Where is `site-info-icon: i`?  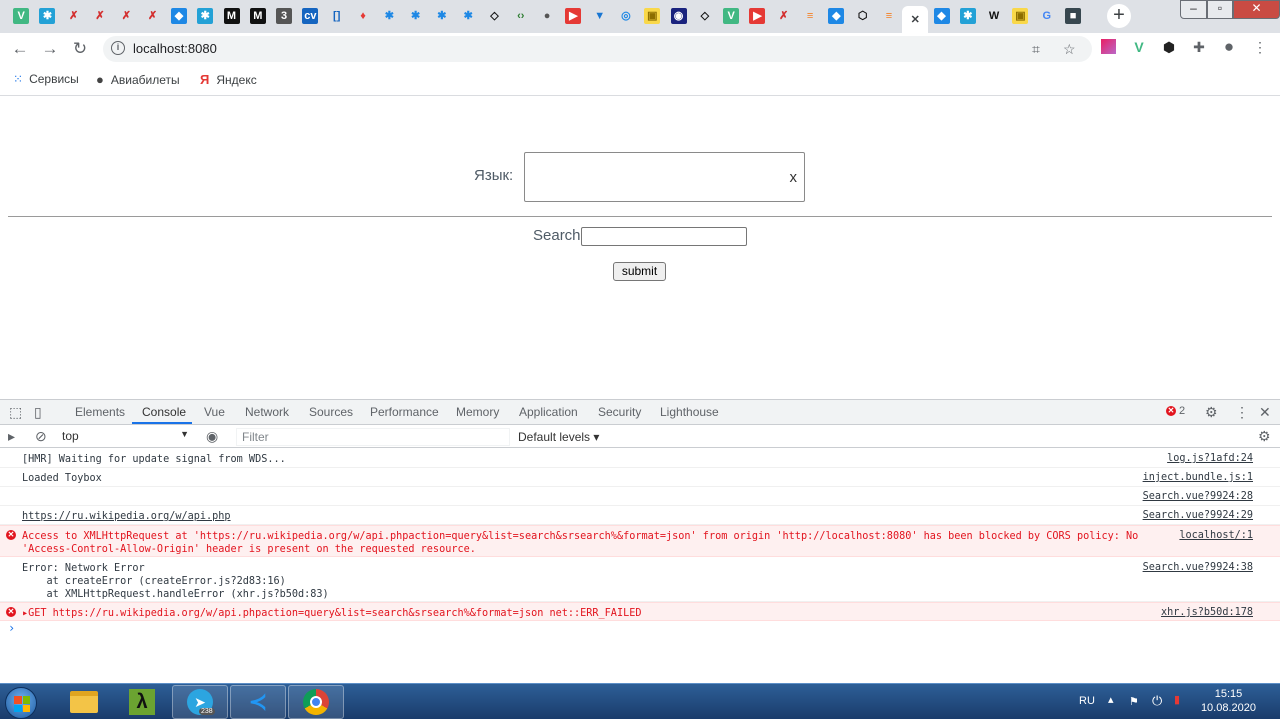 site-info-icon: i is located at coordinates (118, 48).